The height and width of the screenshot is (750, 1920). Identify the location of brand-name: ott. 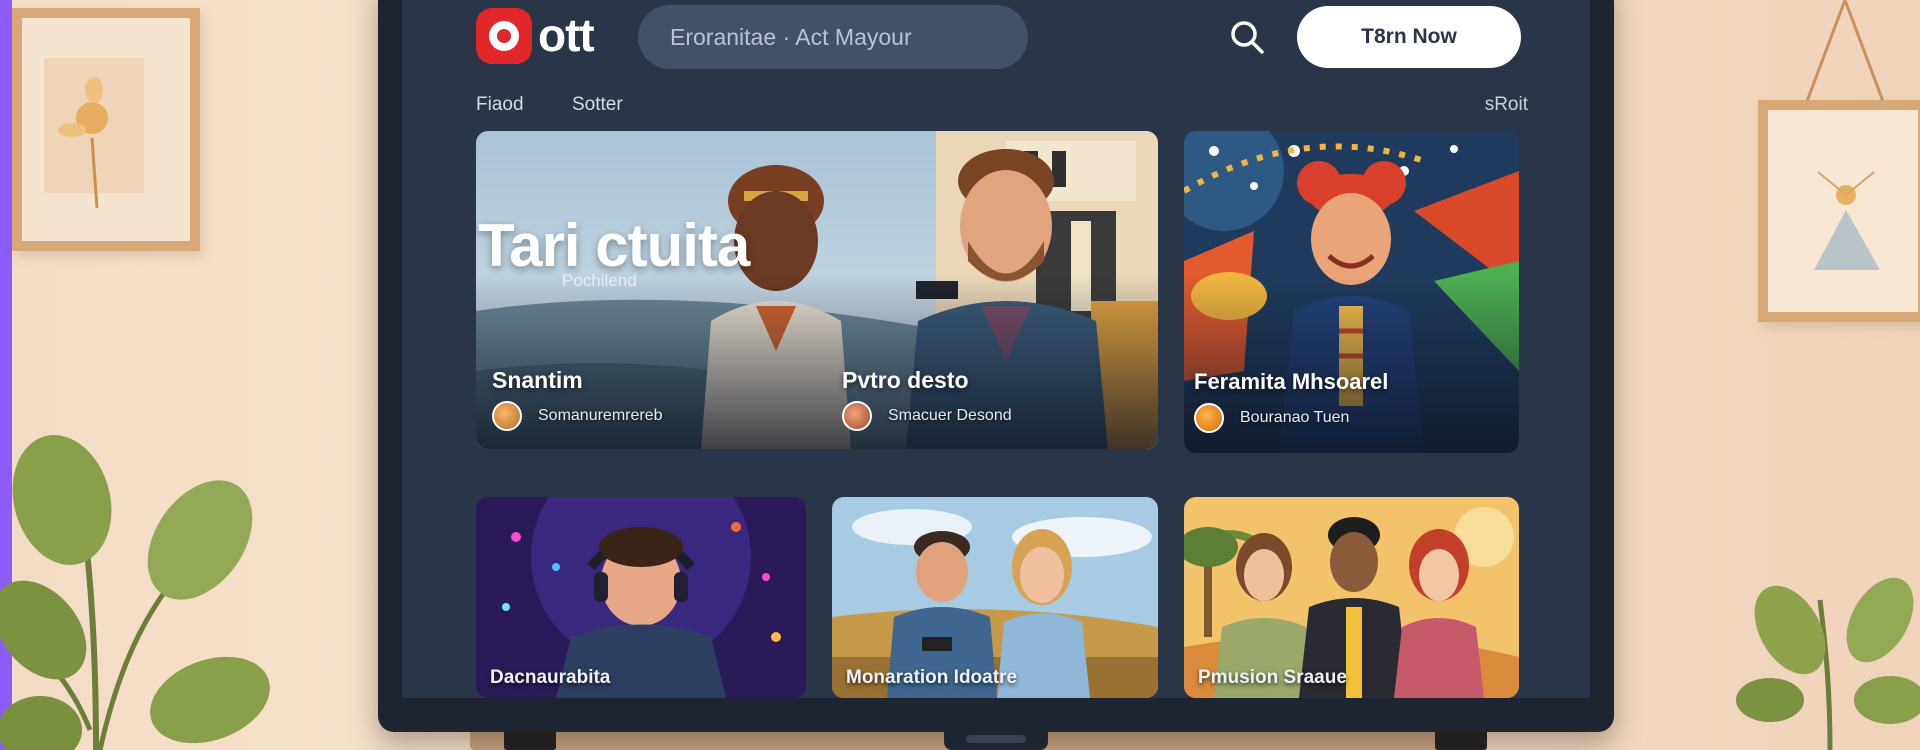
(566, 35).